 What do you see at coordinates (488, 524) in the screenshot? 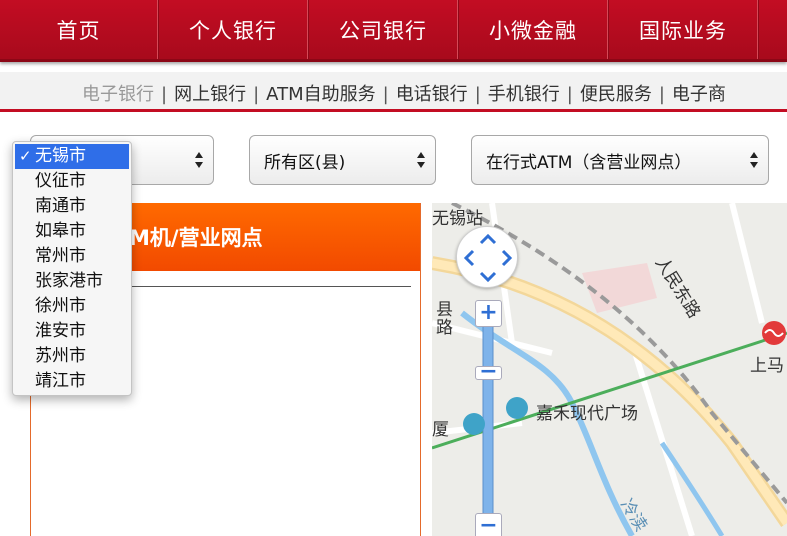
I see `zoom-out-button: −` at bounding box center [488, 524].